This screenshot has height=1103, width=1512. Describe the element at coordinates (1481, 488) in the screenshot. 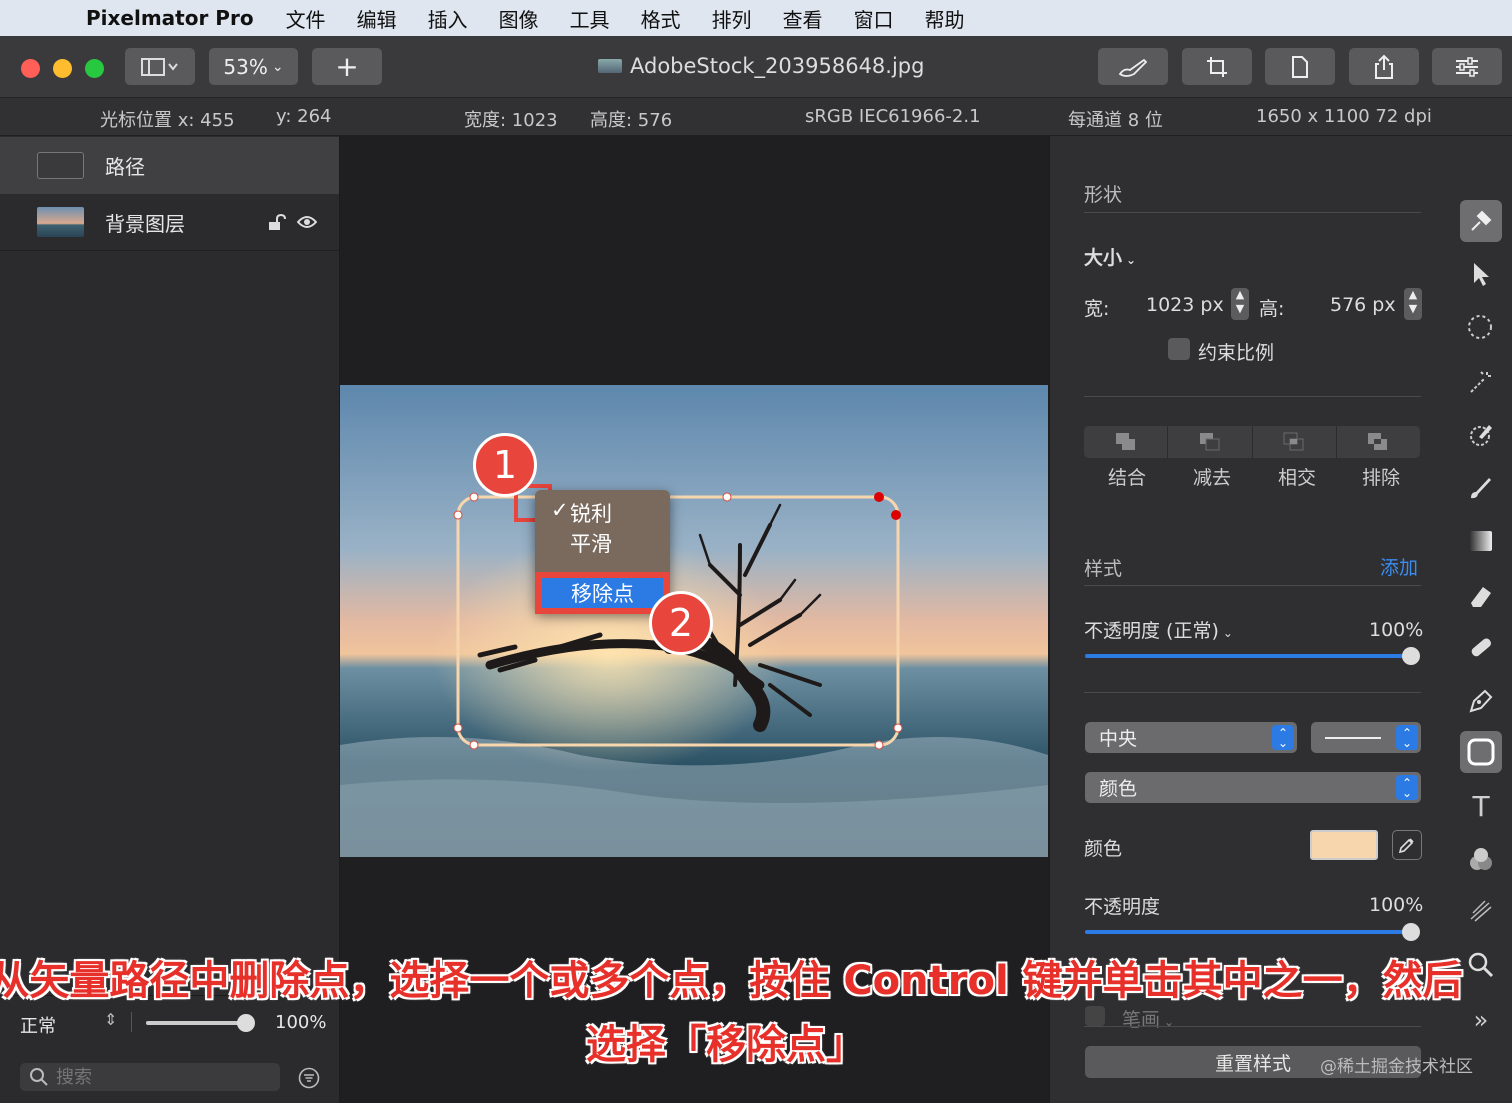

I see `paint-brush-icon` at that location.